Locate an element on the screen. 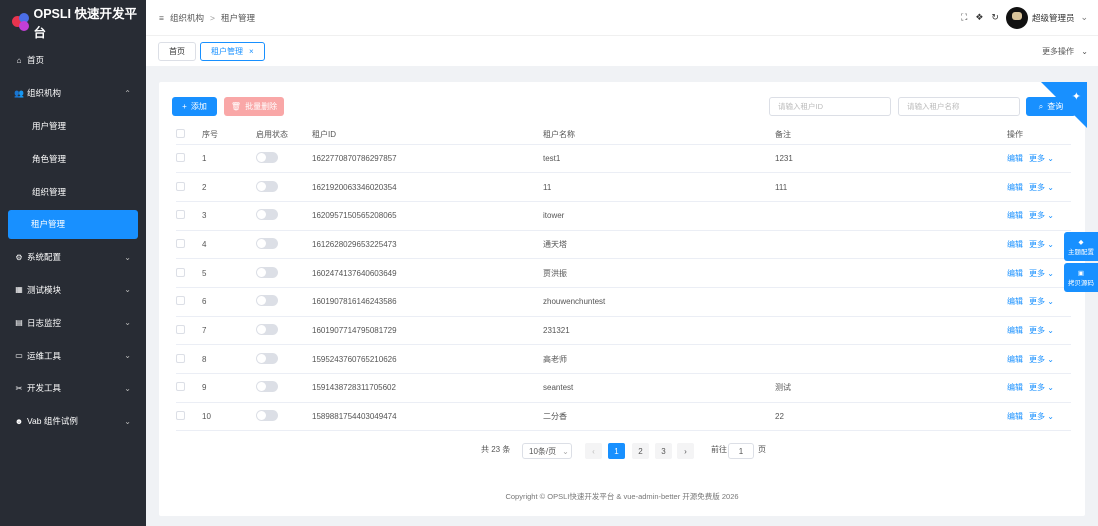  row-tenant-id: 1620957150565208065 is located at coordinates (427, 216).